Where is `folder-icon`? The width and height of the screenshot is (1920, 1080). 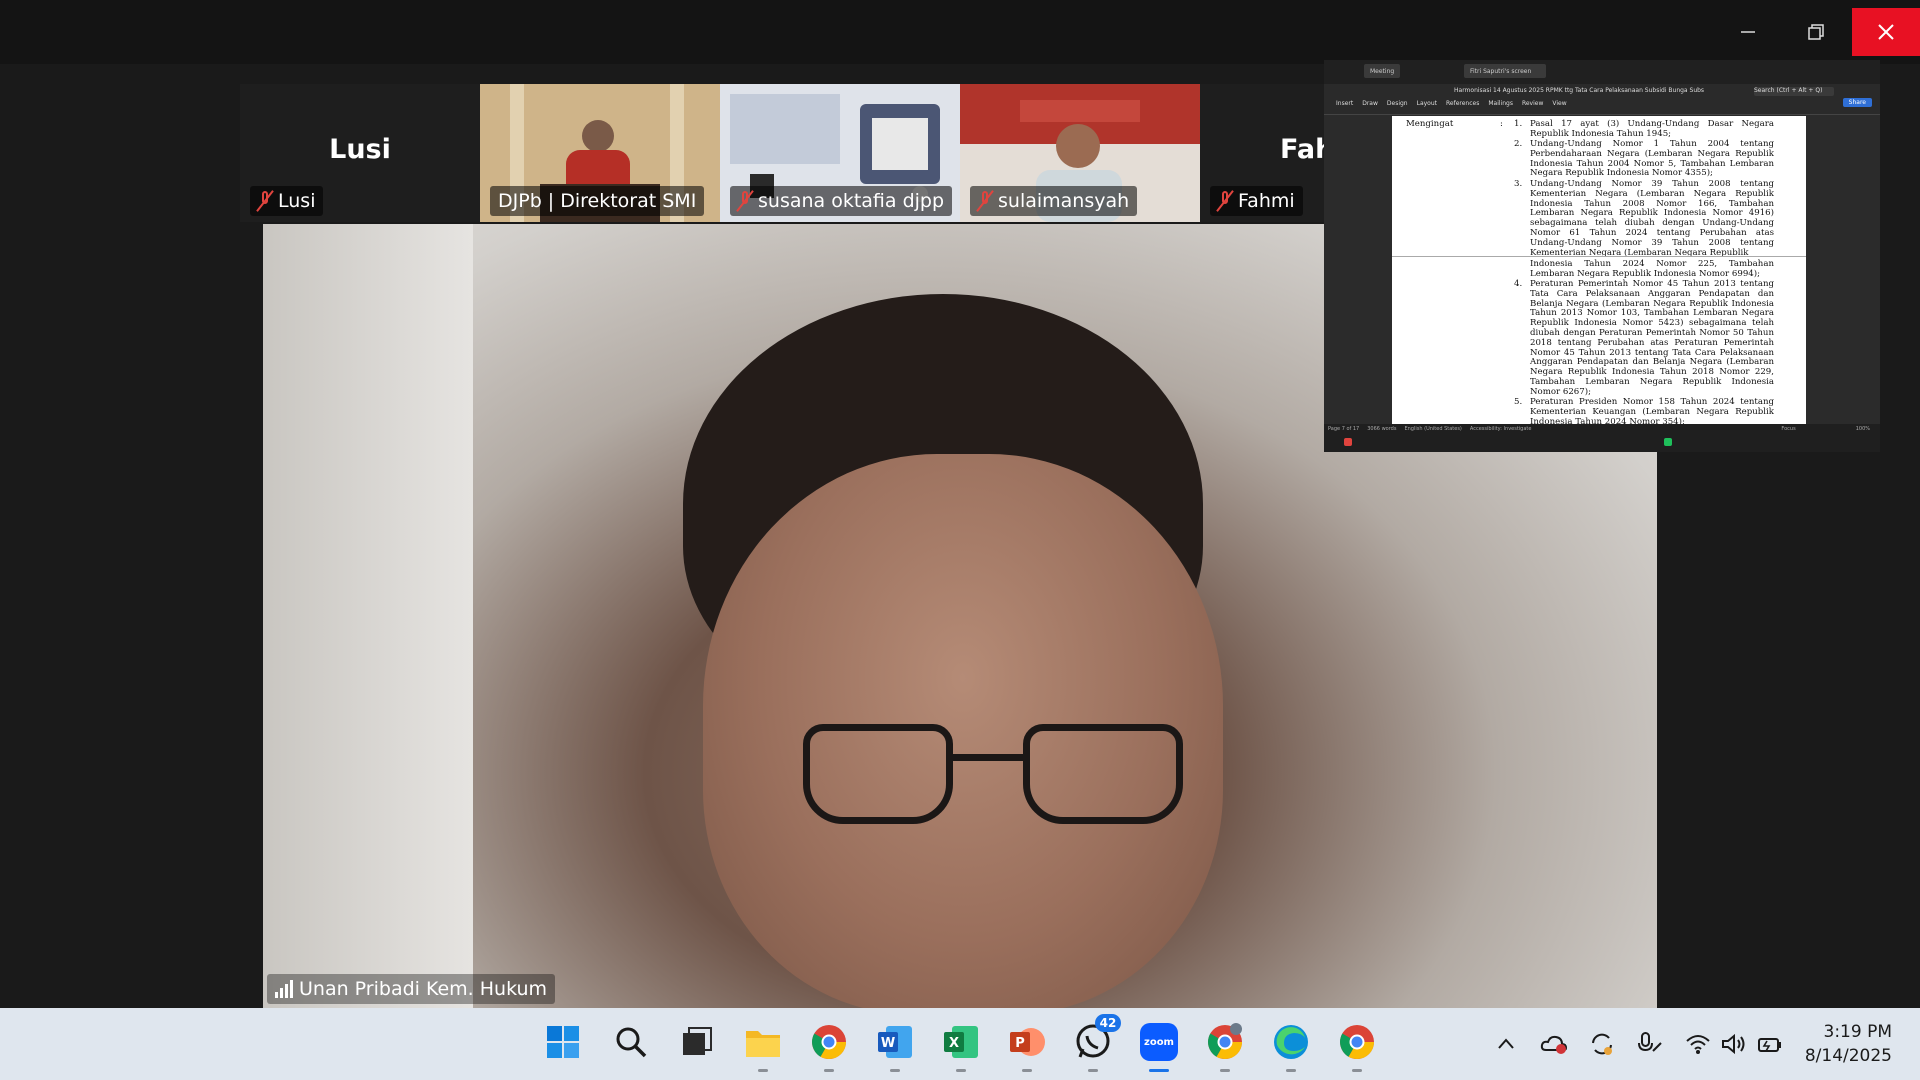 folder-icon is located at coordinates (763, 1044).